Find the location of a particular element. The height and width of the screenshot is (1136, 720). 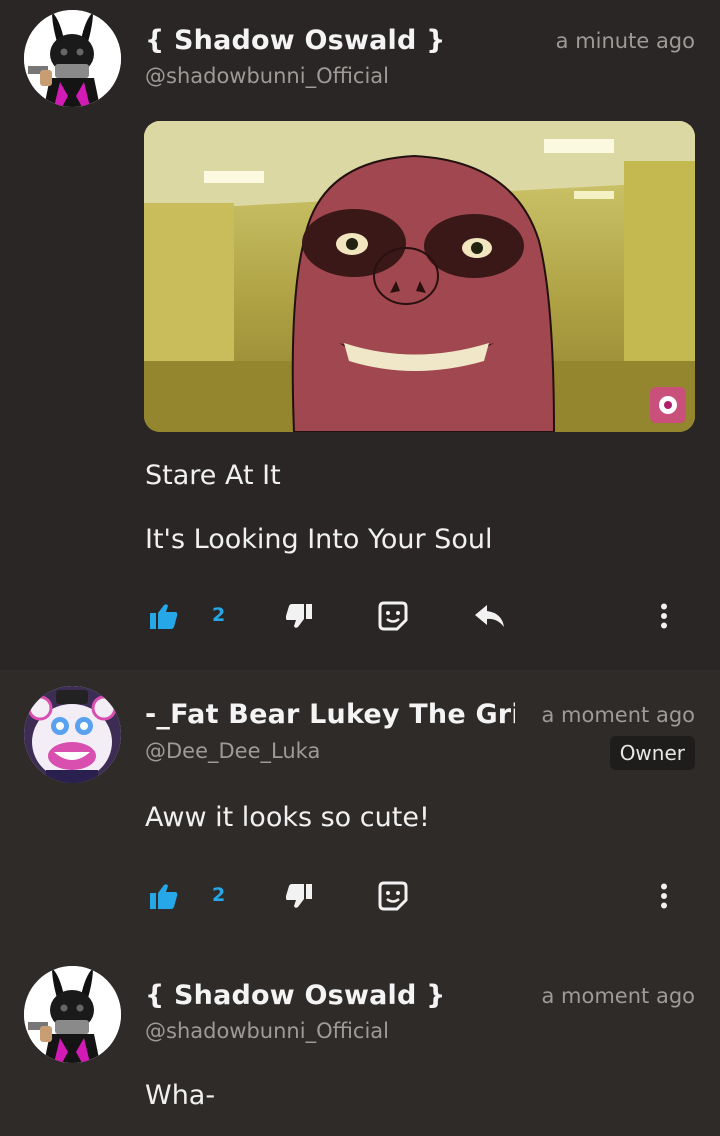

commenter-handle: @Dee_Dee_Luka is located at coordinates (232, 751).